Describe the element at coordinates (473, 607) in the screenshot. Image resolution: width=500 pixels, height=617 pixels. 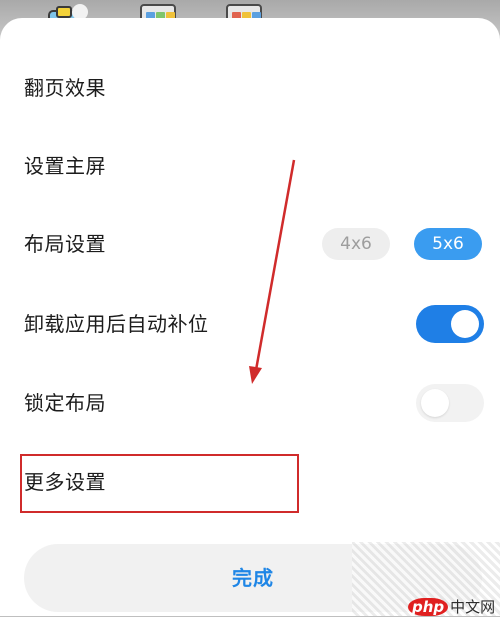
I see `watermark-site-text: 中文网` at that location.